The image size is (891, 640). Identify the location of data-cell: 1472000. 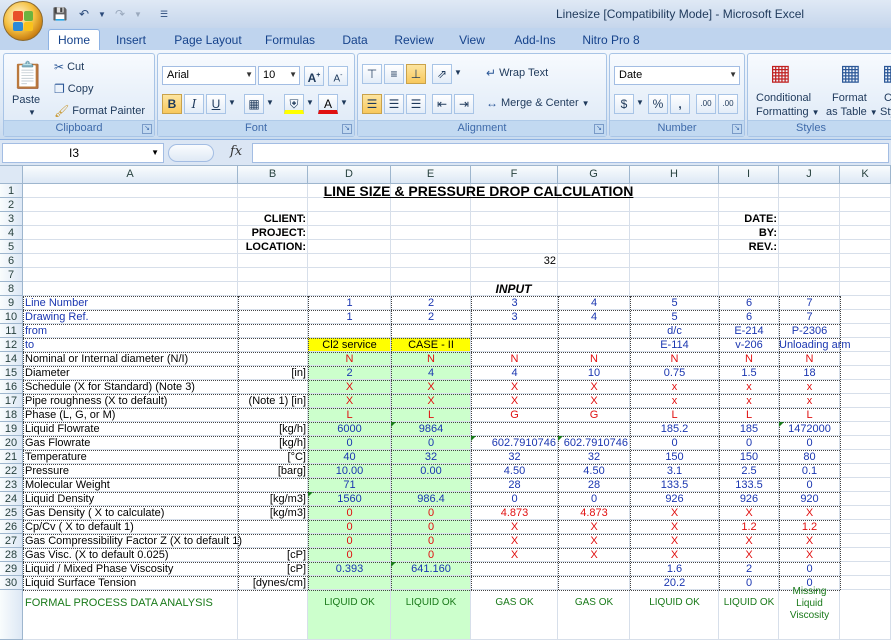
(809, 429).